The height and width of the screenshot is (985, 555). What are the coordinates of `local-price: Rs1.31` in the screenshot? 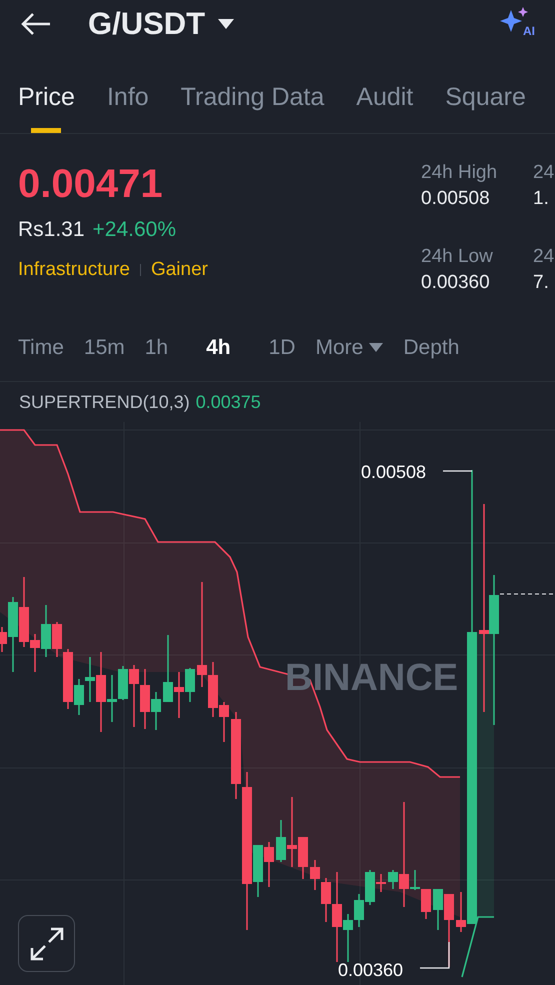 It's located at (51, 230).